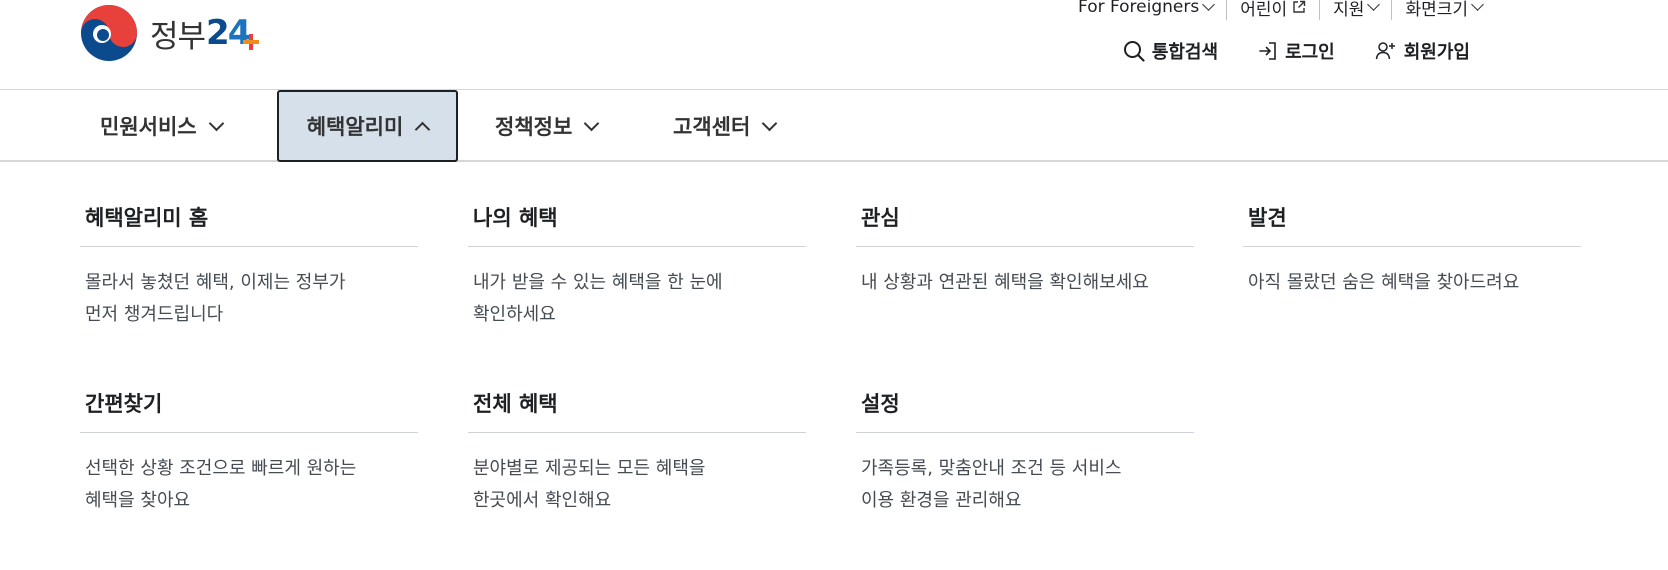  I want to click on kids-link: 어린이, so click(1272, 10).